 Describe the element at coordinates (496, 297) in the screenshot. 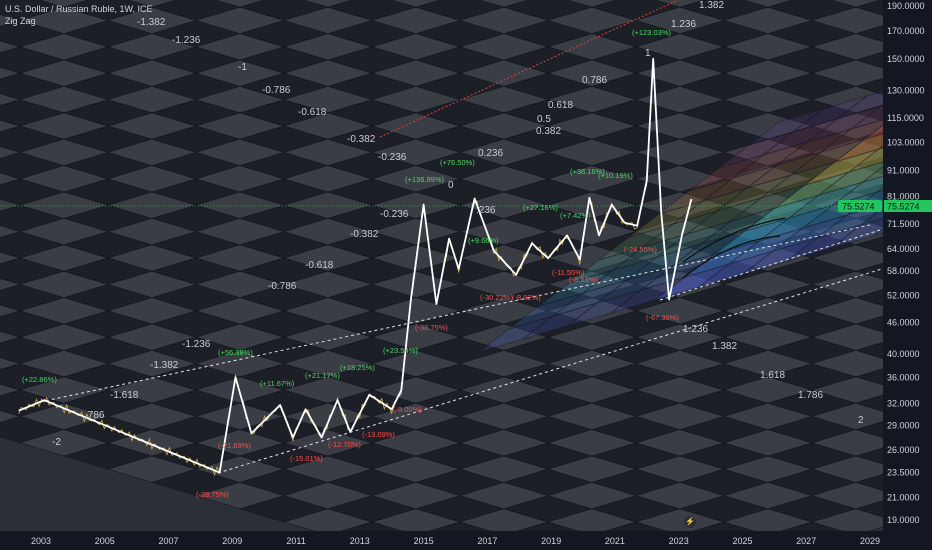

I see `zigzag-loss-label: (-30.22%)` at that location.